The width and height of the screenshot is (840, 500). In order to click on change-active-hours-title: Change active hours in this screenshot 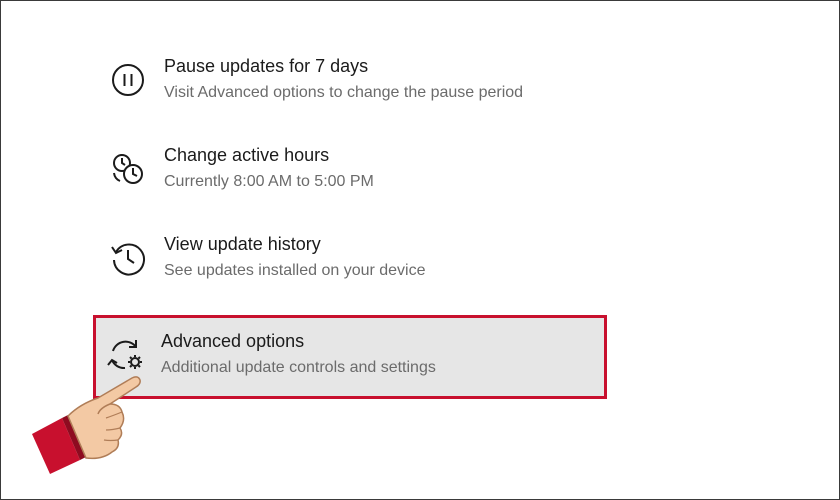, I will do `click(247, 155)`.